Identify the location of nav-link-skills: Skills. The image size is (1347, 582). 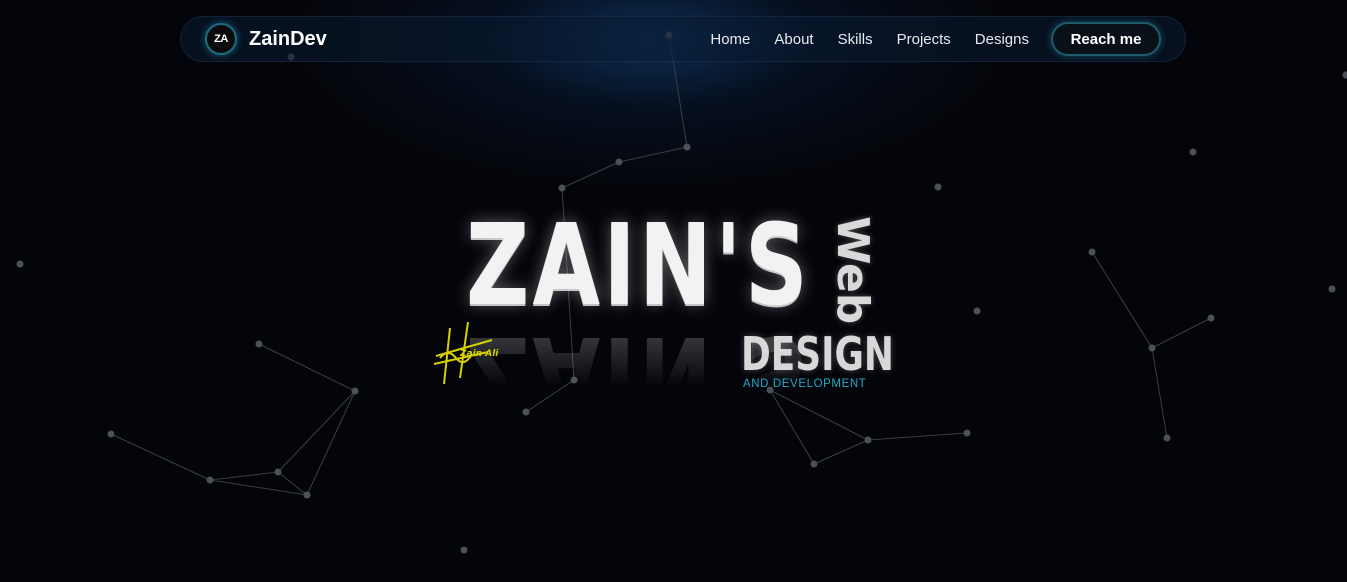
(855, 39).